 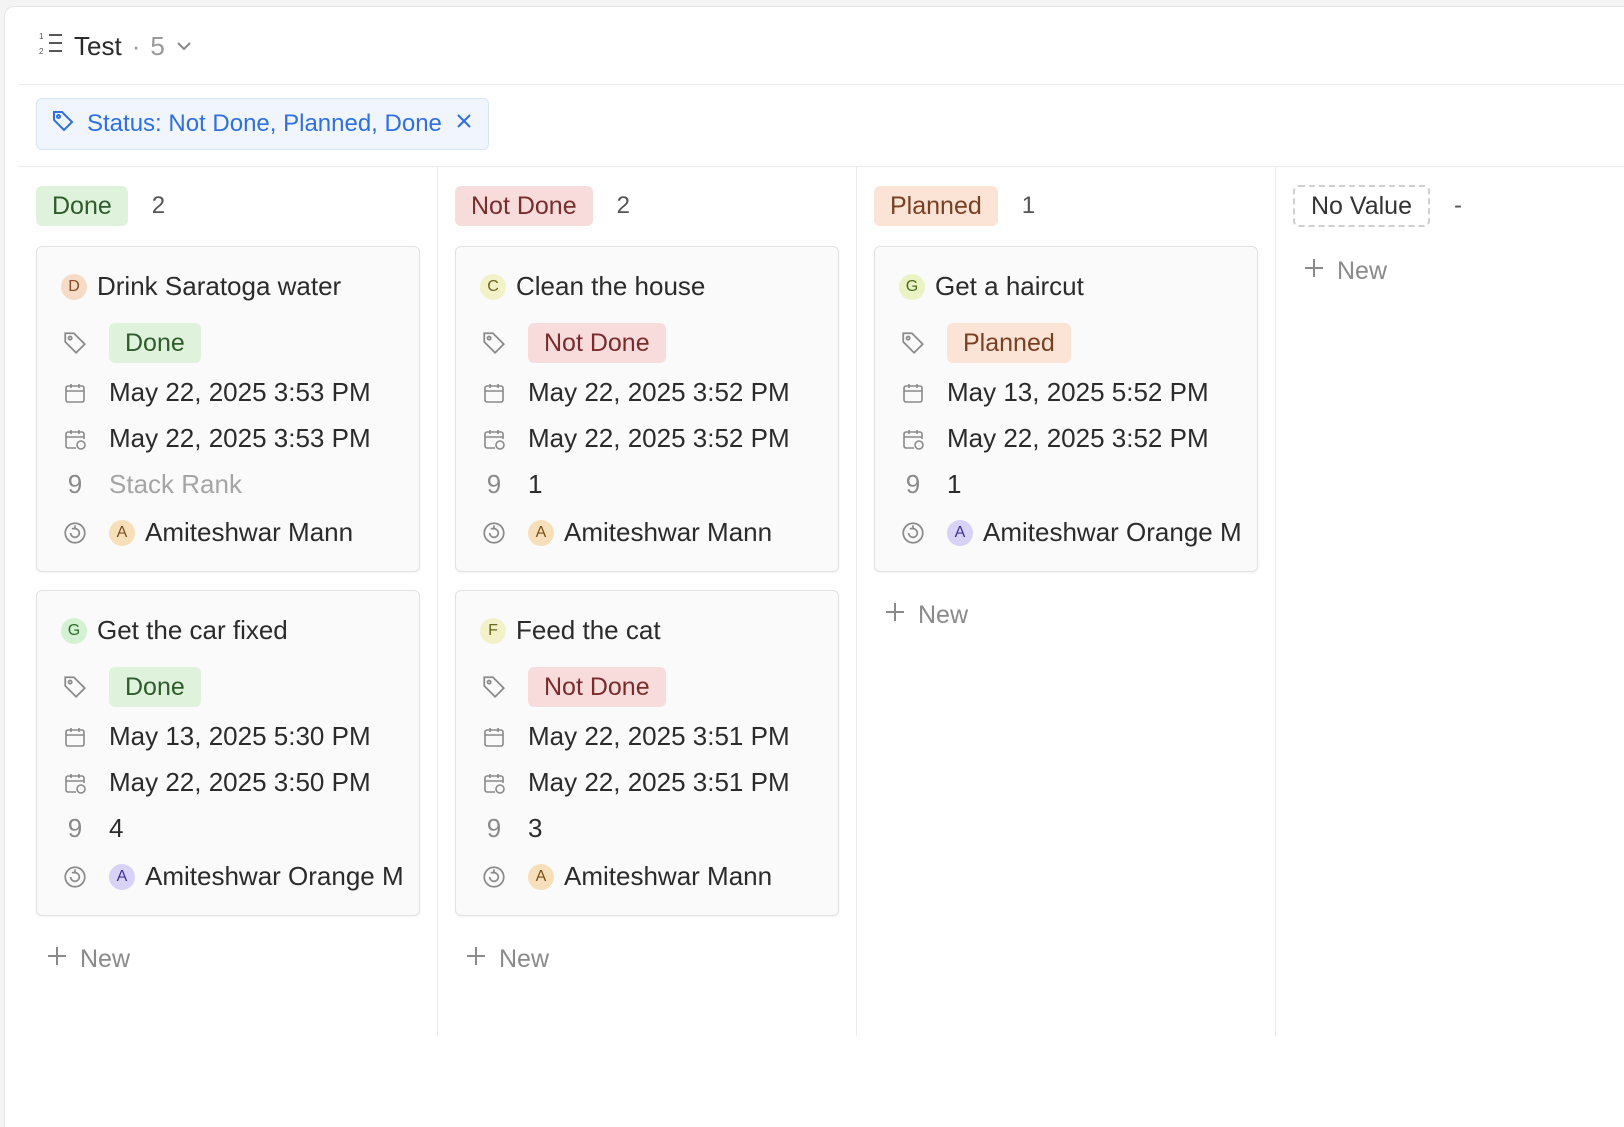 What do you see at coordinates (41, 51) in the screenshot?
I see `svg-text: 2` at bounding box center [41, 51].